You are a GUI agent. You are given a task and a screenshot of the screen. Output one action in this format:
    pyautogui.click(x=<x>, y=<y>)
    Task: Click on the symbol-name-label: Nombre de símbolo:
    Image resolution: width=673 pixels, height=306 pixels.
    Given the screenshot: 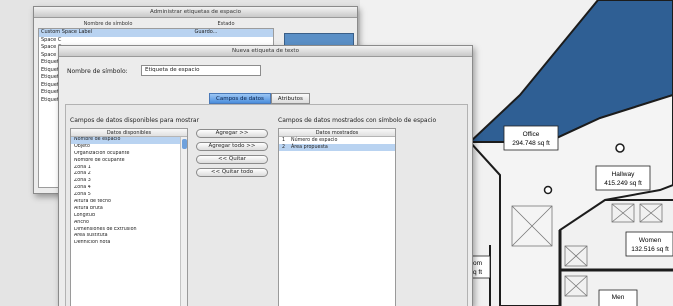 What is the action you would take?
    pyautogui.click(x=97, y=71)
    